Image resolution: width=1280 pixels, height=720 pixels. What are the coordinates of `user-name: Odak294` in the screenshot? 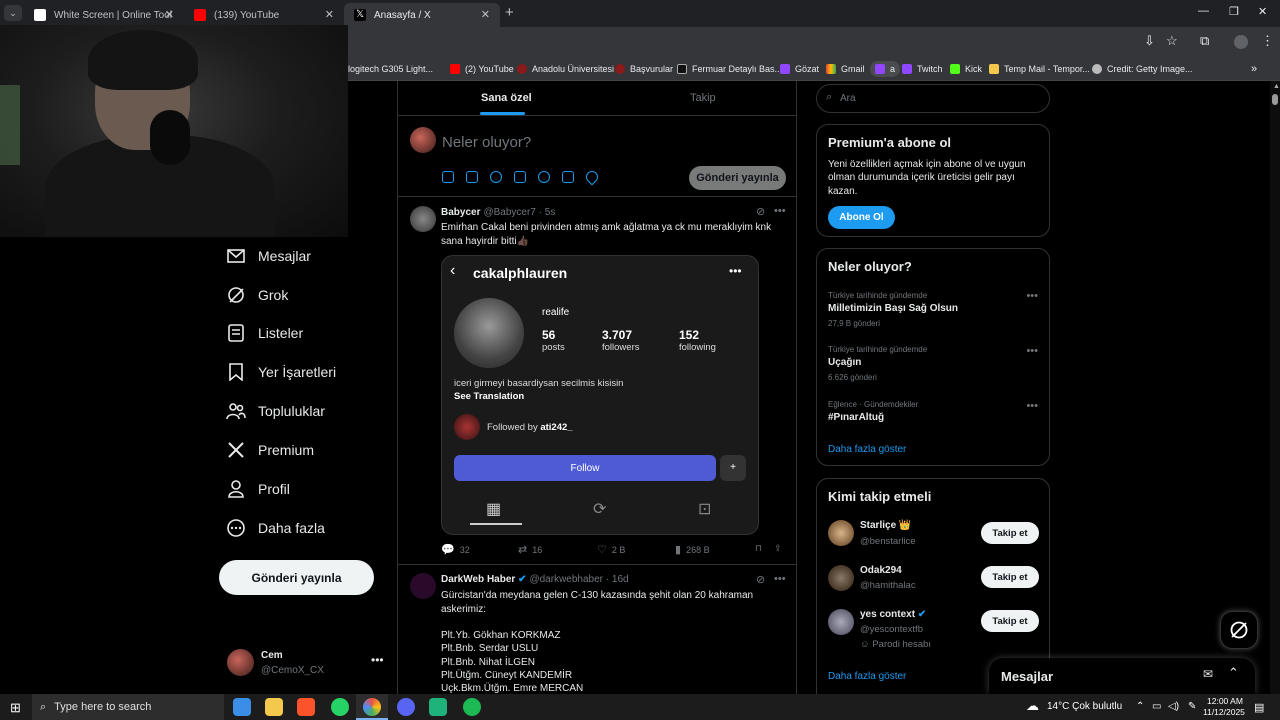 It's located at (881, 570).